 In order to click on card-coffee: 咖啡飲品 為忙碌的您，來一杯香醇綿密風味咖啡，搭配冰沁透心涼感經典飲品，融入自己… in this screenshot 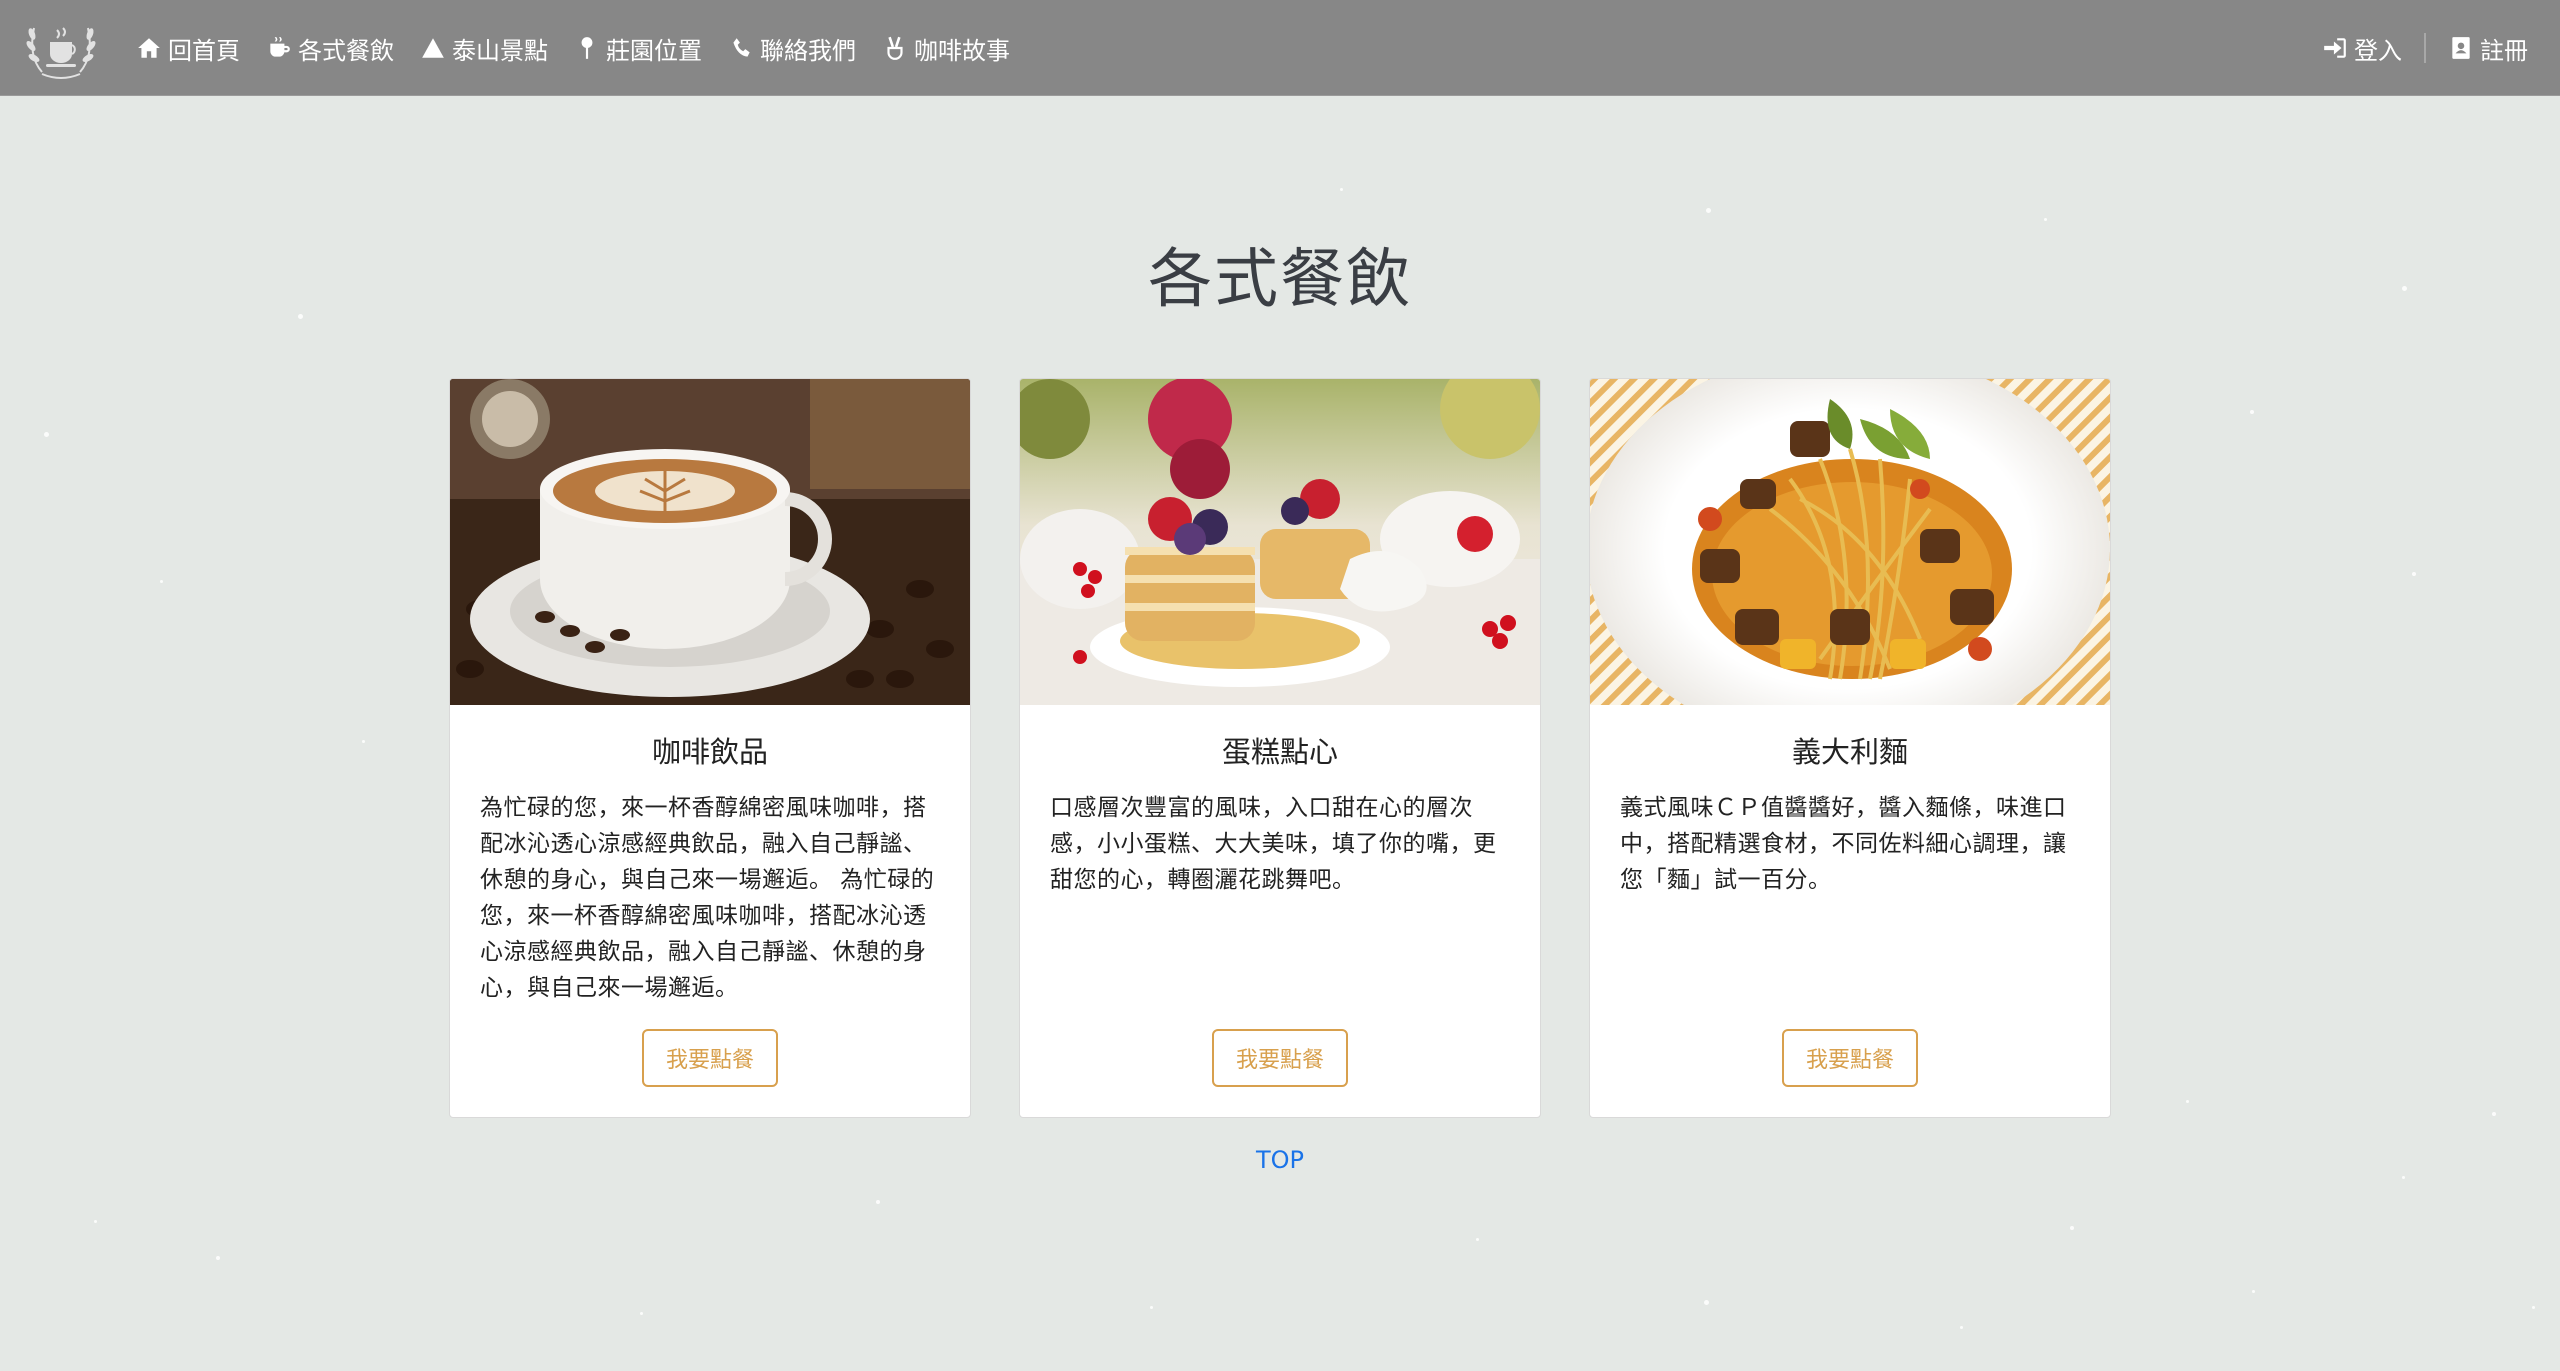, I will do `click(710, 748)`.